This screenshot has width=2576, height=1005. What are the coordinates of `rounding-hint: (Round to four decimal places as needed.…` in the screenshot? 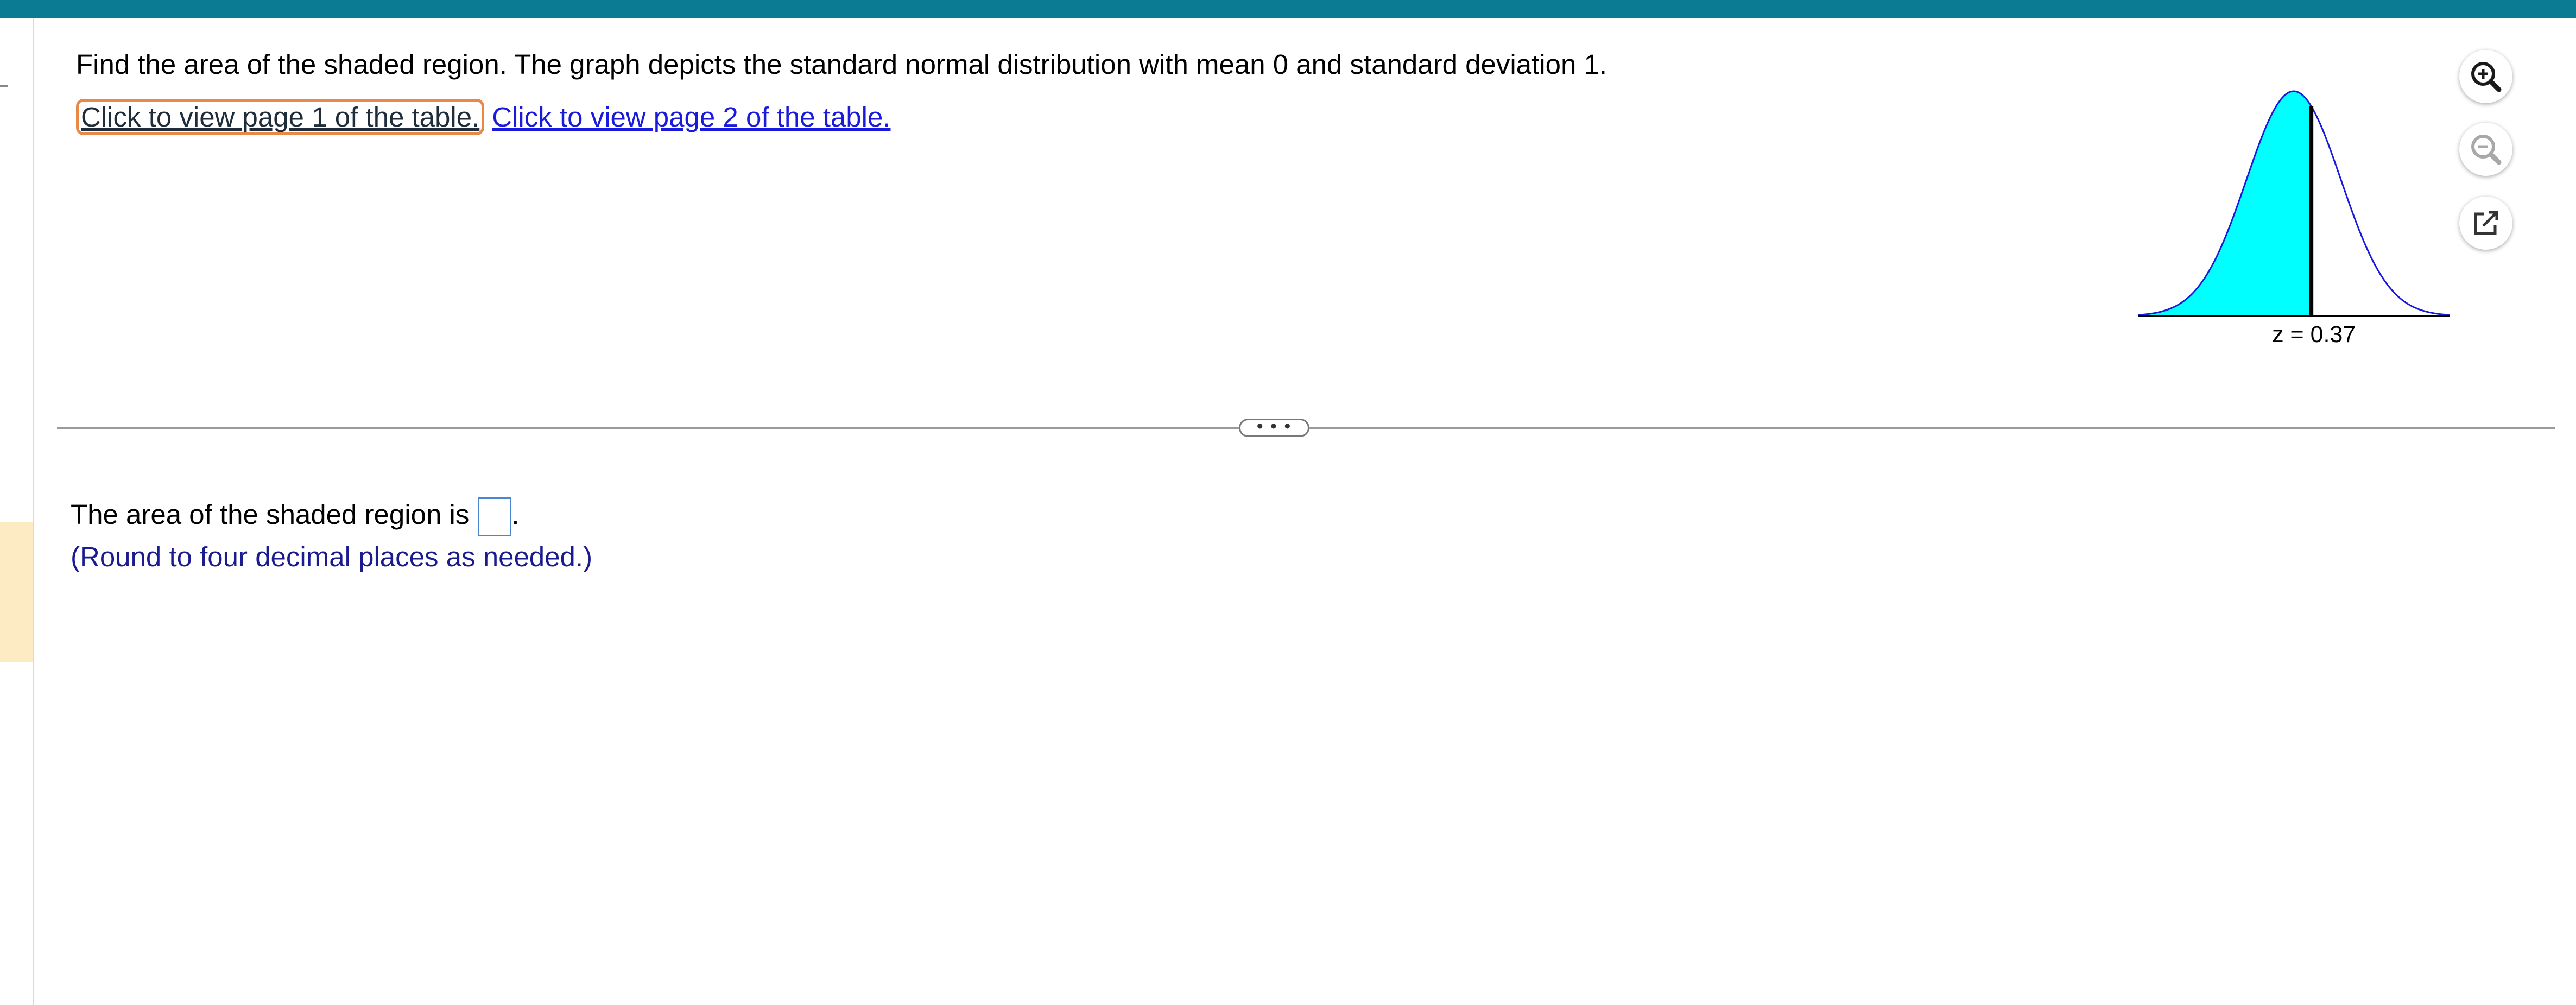 It's located at (332, 556).